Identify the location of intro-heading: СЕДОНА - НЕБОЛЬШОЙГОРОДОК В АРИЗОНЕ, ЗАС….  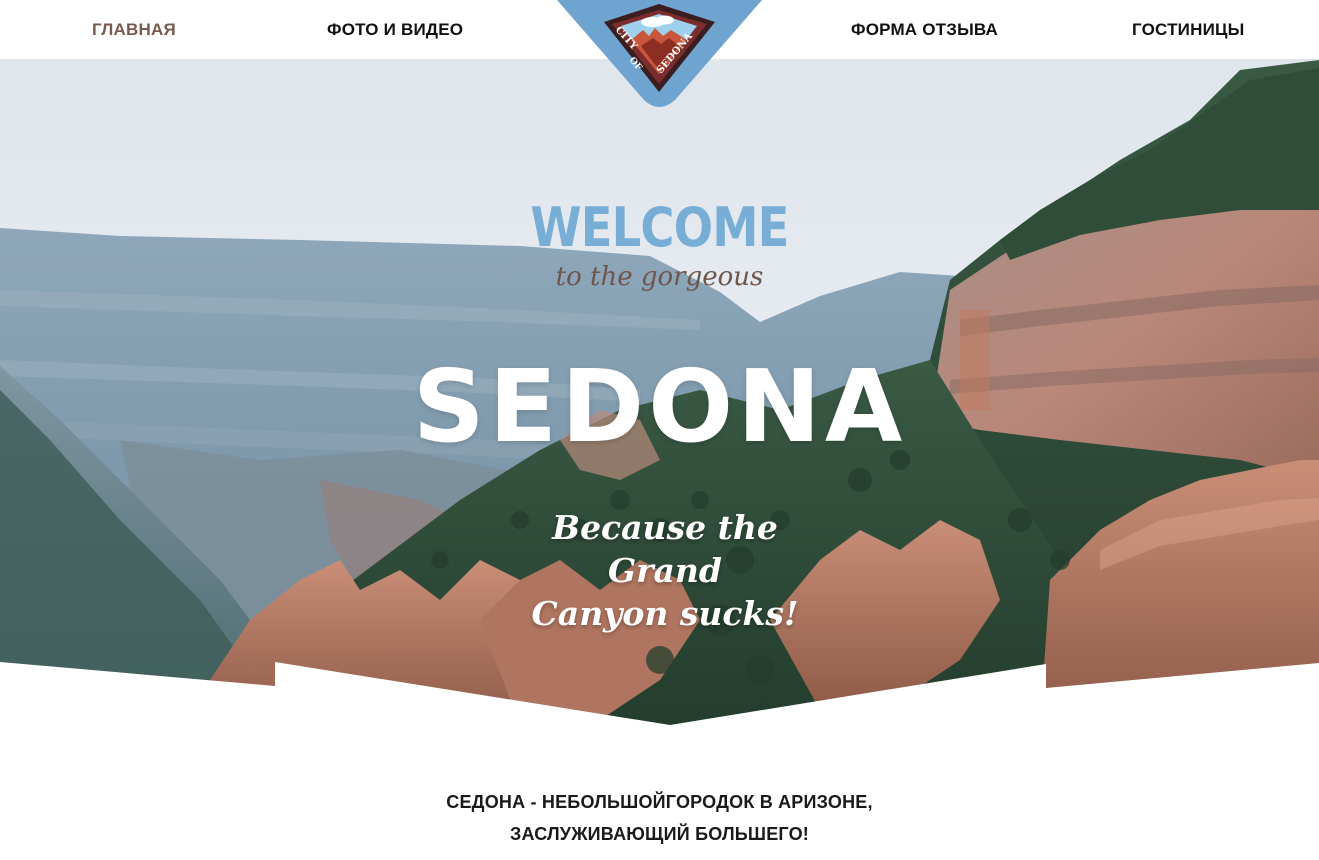
(659, 818).